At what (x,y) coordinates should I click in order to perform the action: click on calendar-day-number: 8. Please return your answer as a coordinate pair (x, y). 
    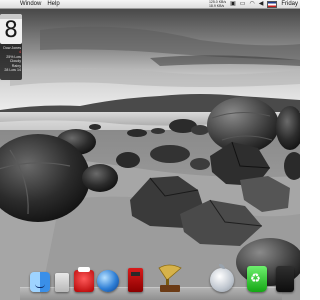
    Looking at the image, I should click on (11, 30).